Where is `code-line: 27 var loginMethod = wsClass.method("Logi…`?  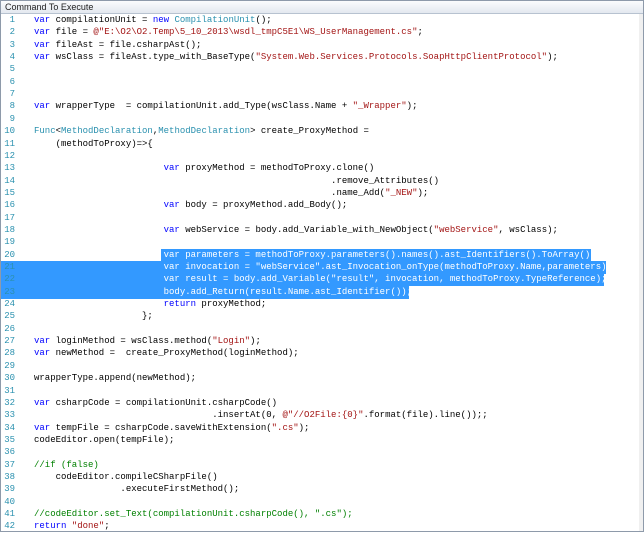
code-line: 27 var loginMethod = wsClass.method("Logi… is located at coordinates (316, 341).